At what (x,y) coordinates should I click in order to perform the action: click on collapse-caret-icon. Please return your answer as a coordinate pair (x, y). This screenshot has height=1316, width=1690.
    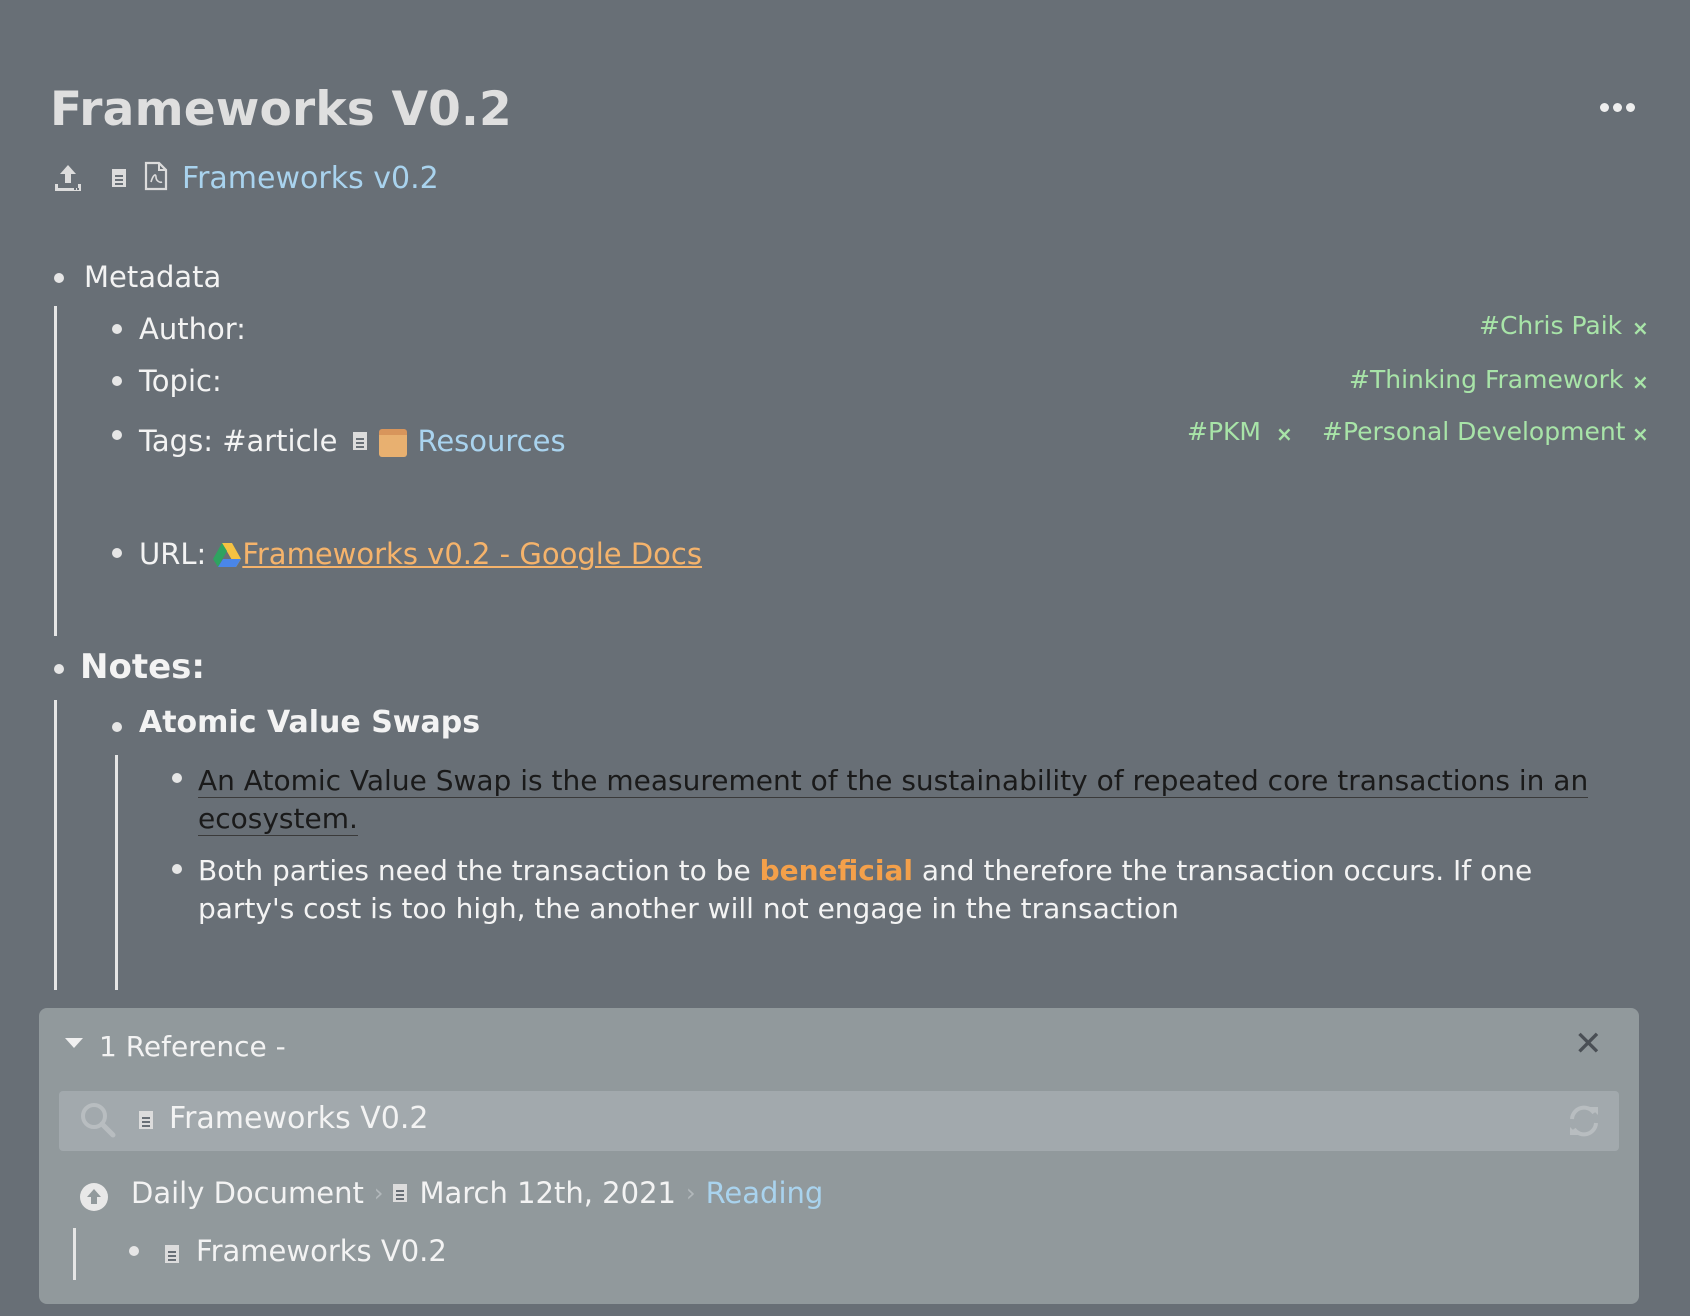
    Looking at the image, I should click on (74, 1043).